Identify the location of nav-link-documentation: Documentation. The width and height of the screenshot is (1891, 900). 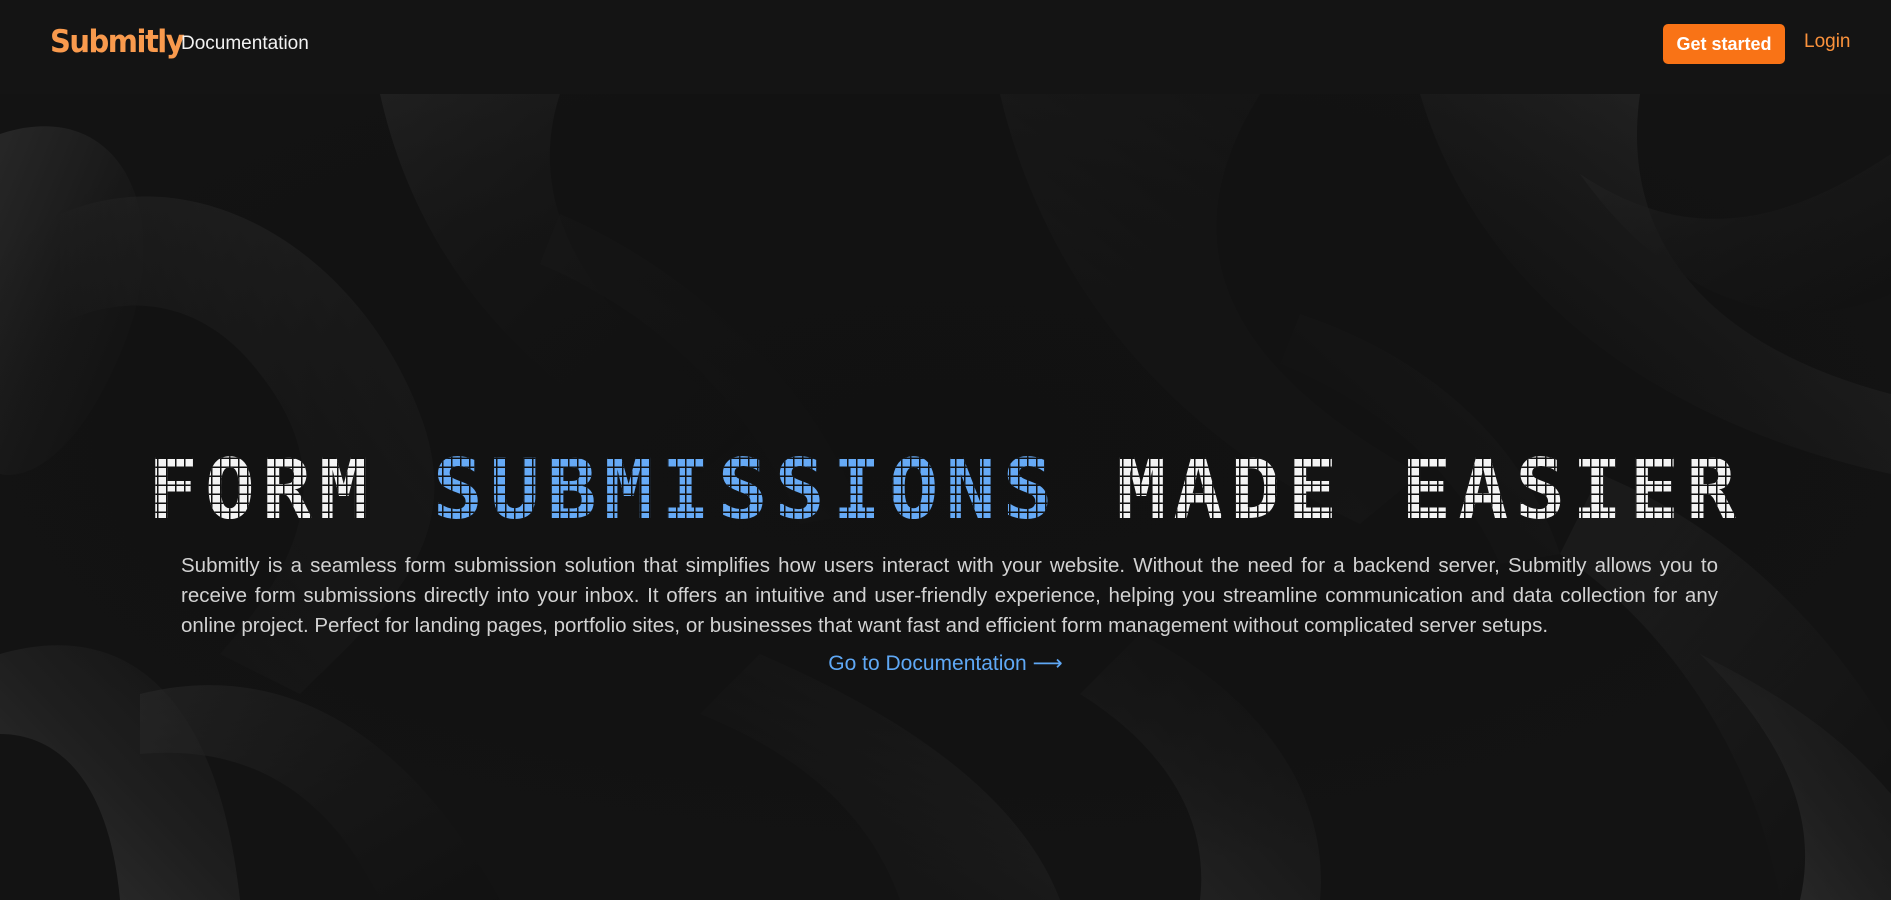
(245, 44).